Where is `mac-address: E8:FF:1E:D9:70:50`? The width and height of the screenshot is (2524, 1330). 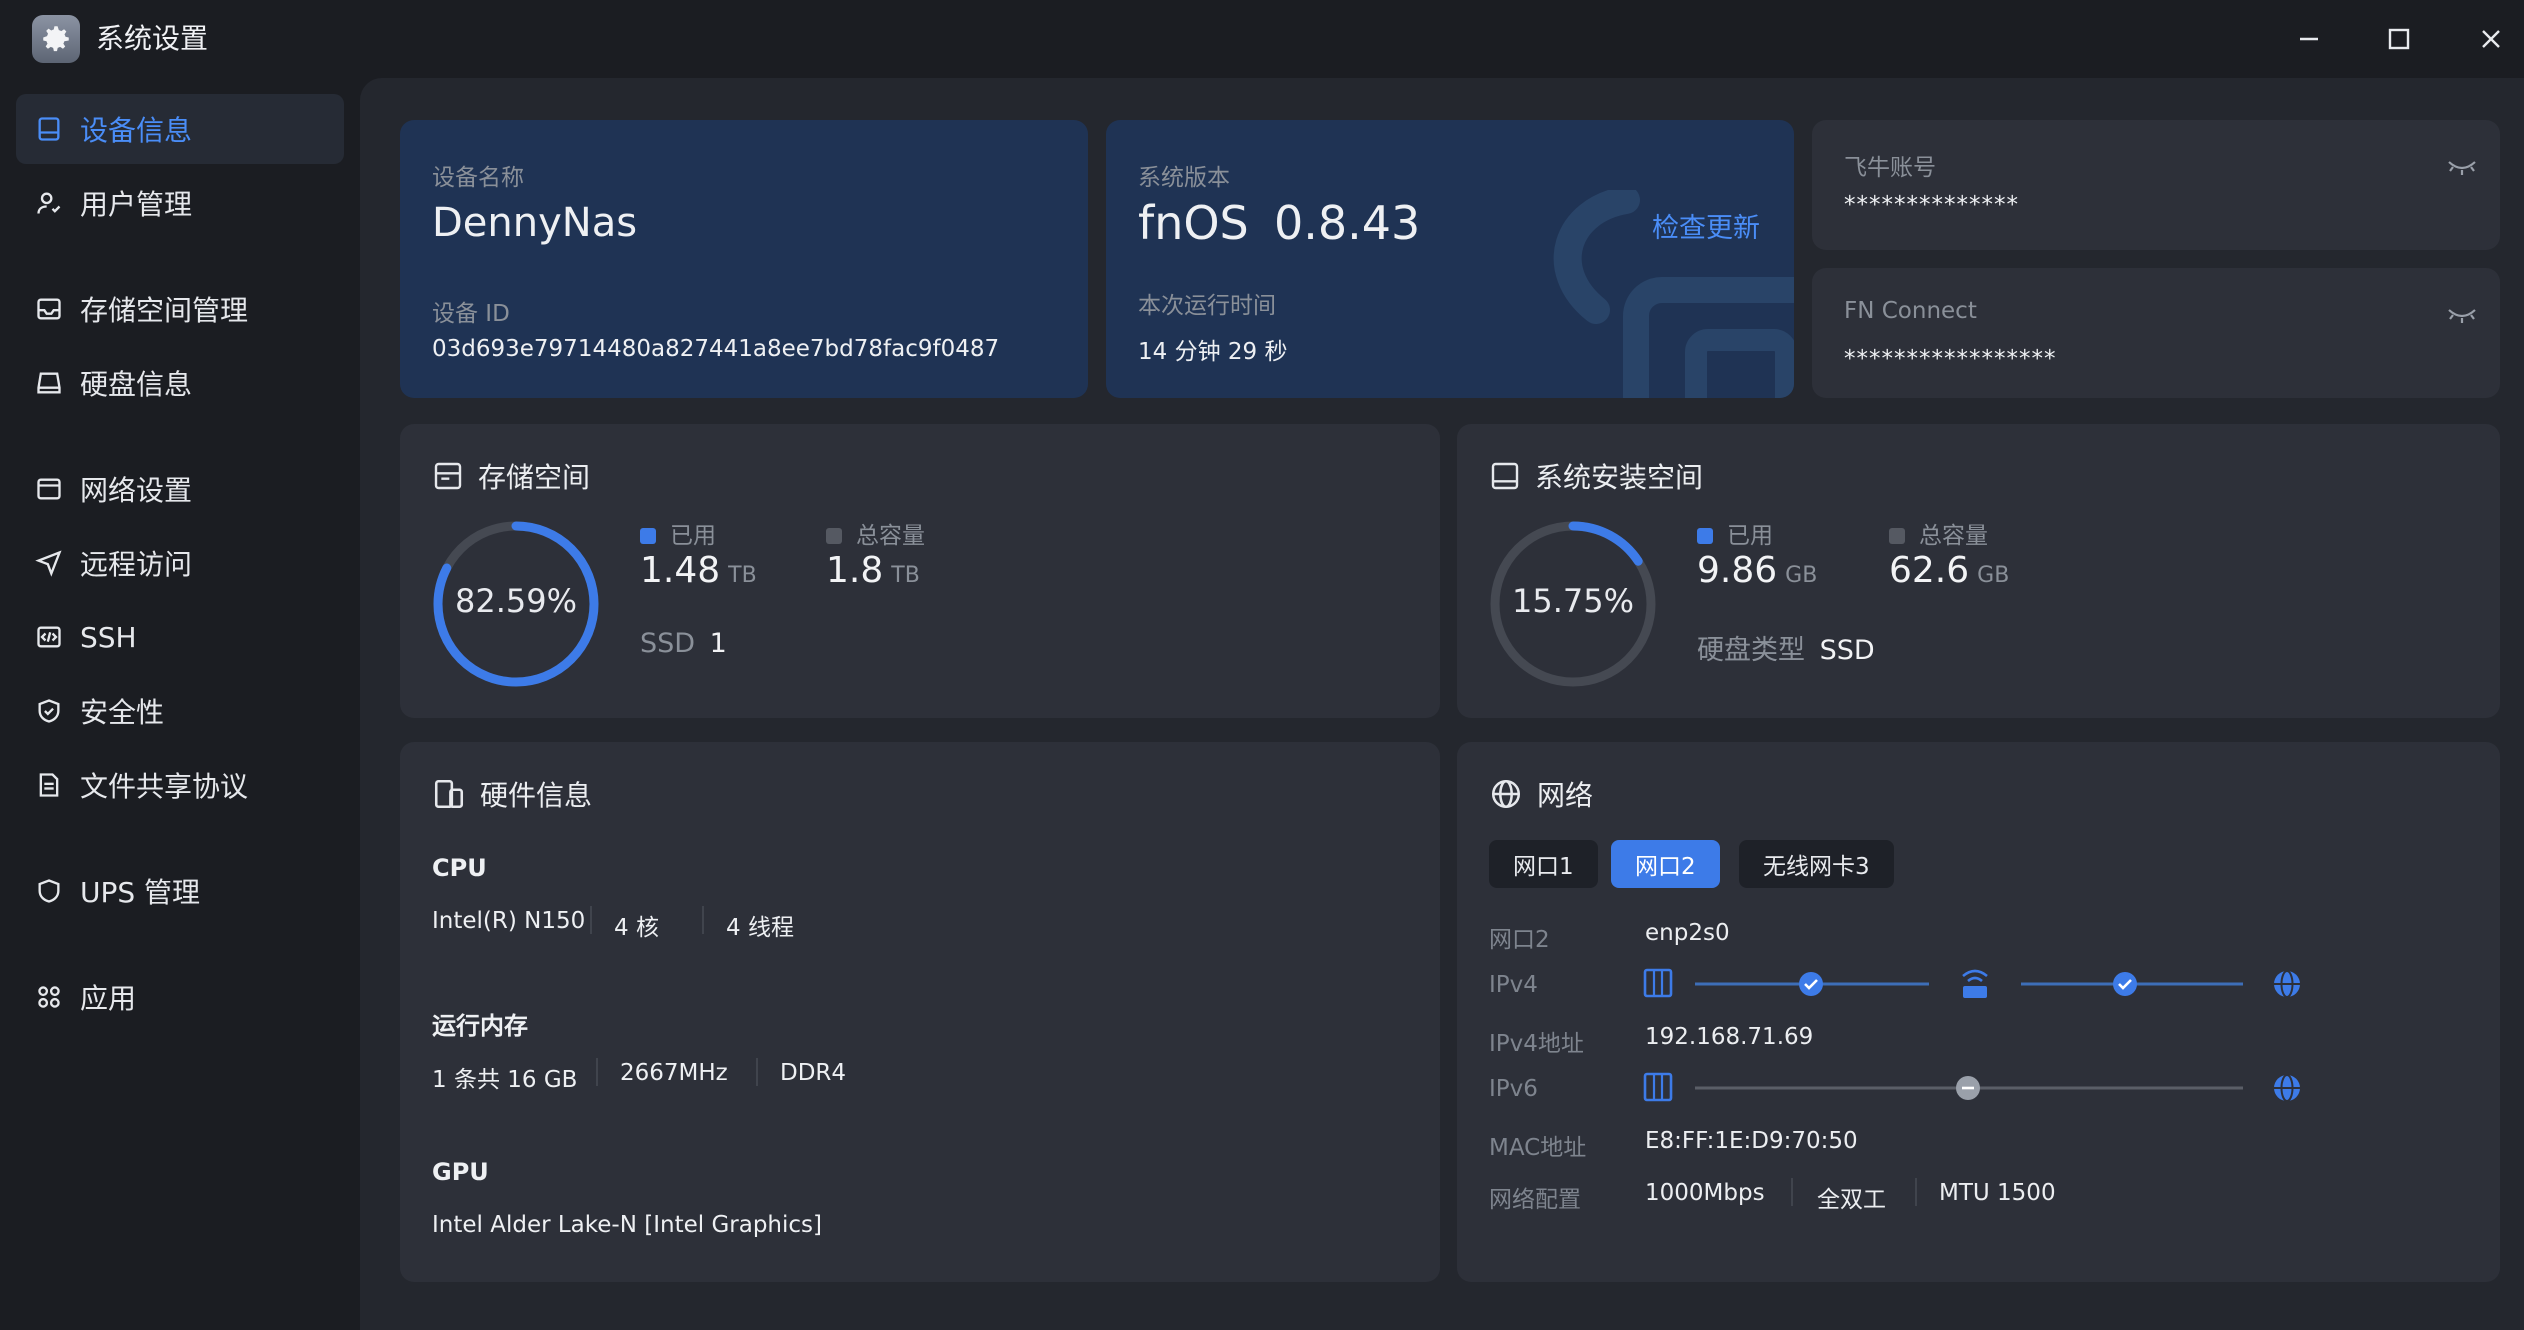
mac-address: E8:FF:1E:D9:70:50 is located at coordinates (1751, 1141).